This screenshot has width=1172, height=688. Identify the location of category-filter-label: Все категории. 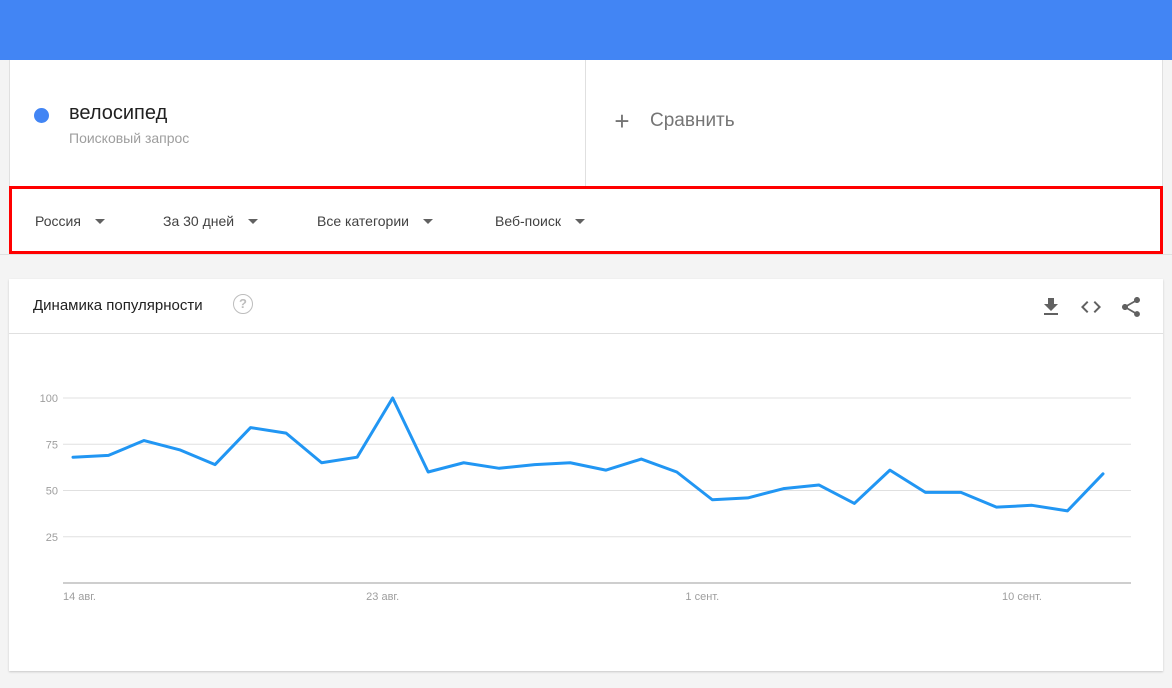
(363, 221).